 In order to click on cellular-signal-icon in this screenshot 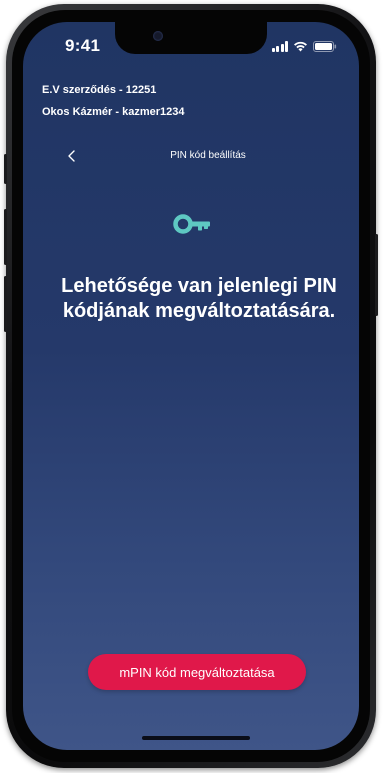, I will do `click(279, 46)`.